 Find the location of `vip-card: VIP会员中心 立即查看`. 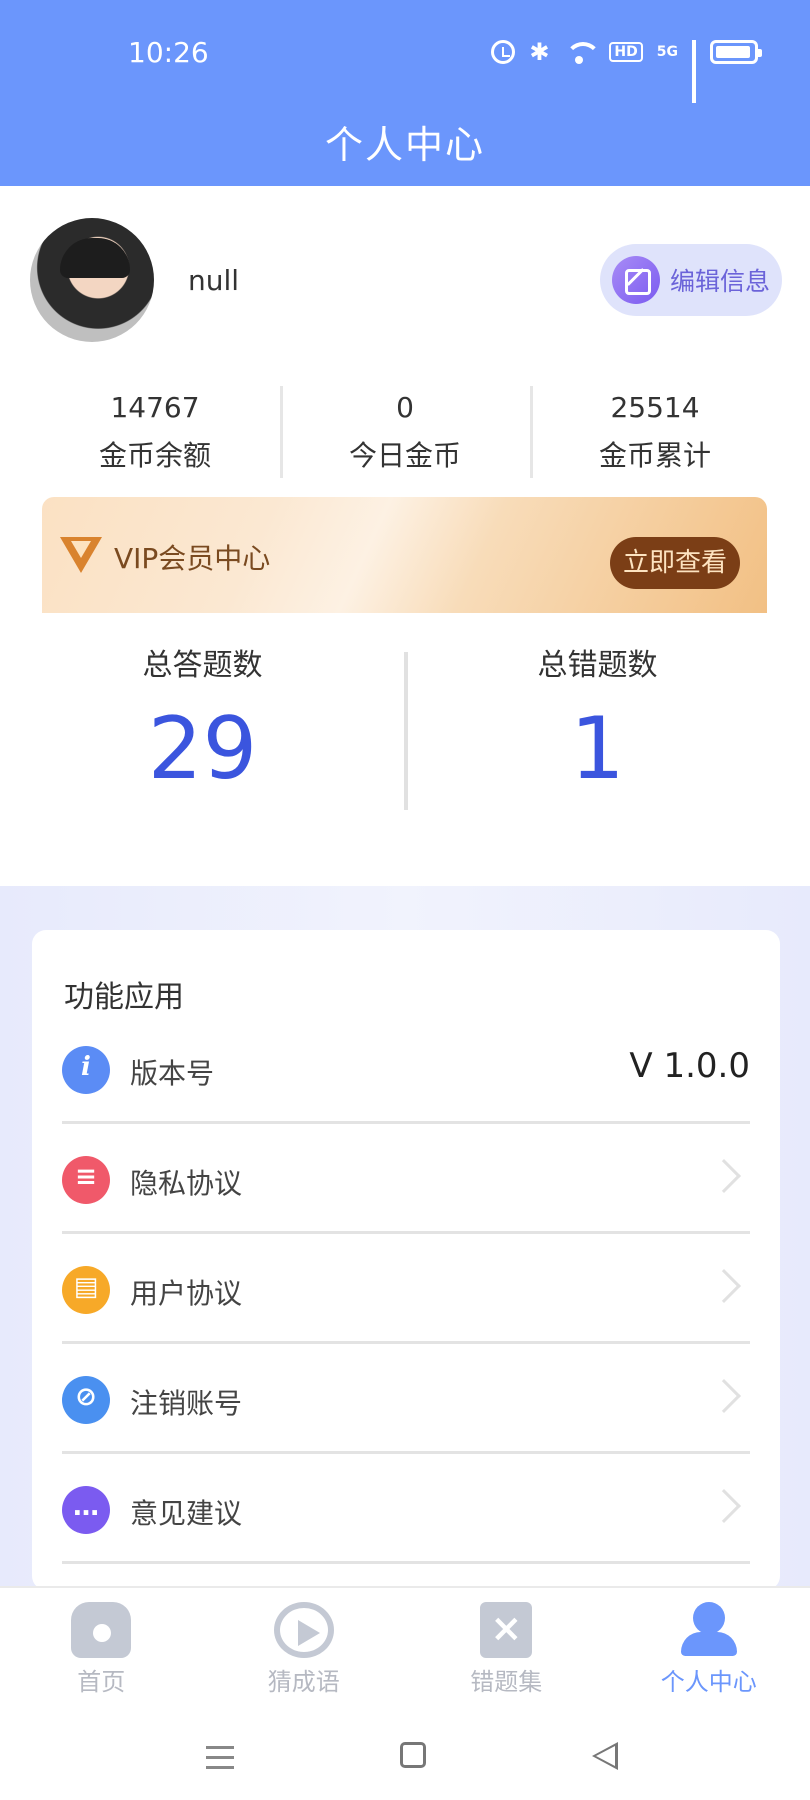

vip-card: VIP会员中心 立即查看 is located at coordinates (404, 555).